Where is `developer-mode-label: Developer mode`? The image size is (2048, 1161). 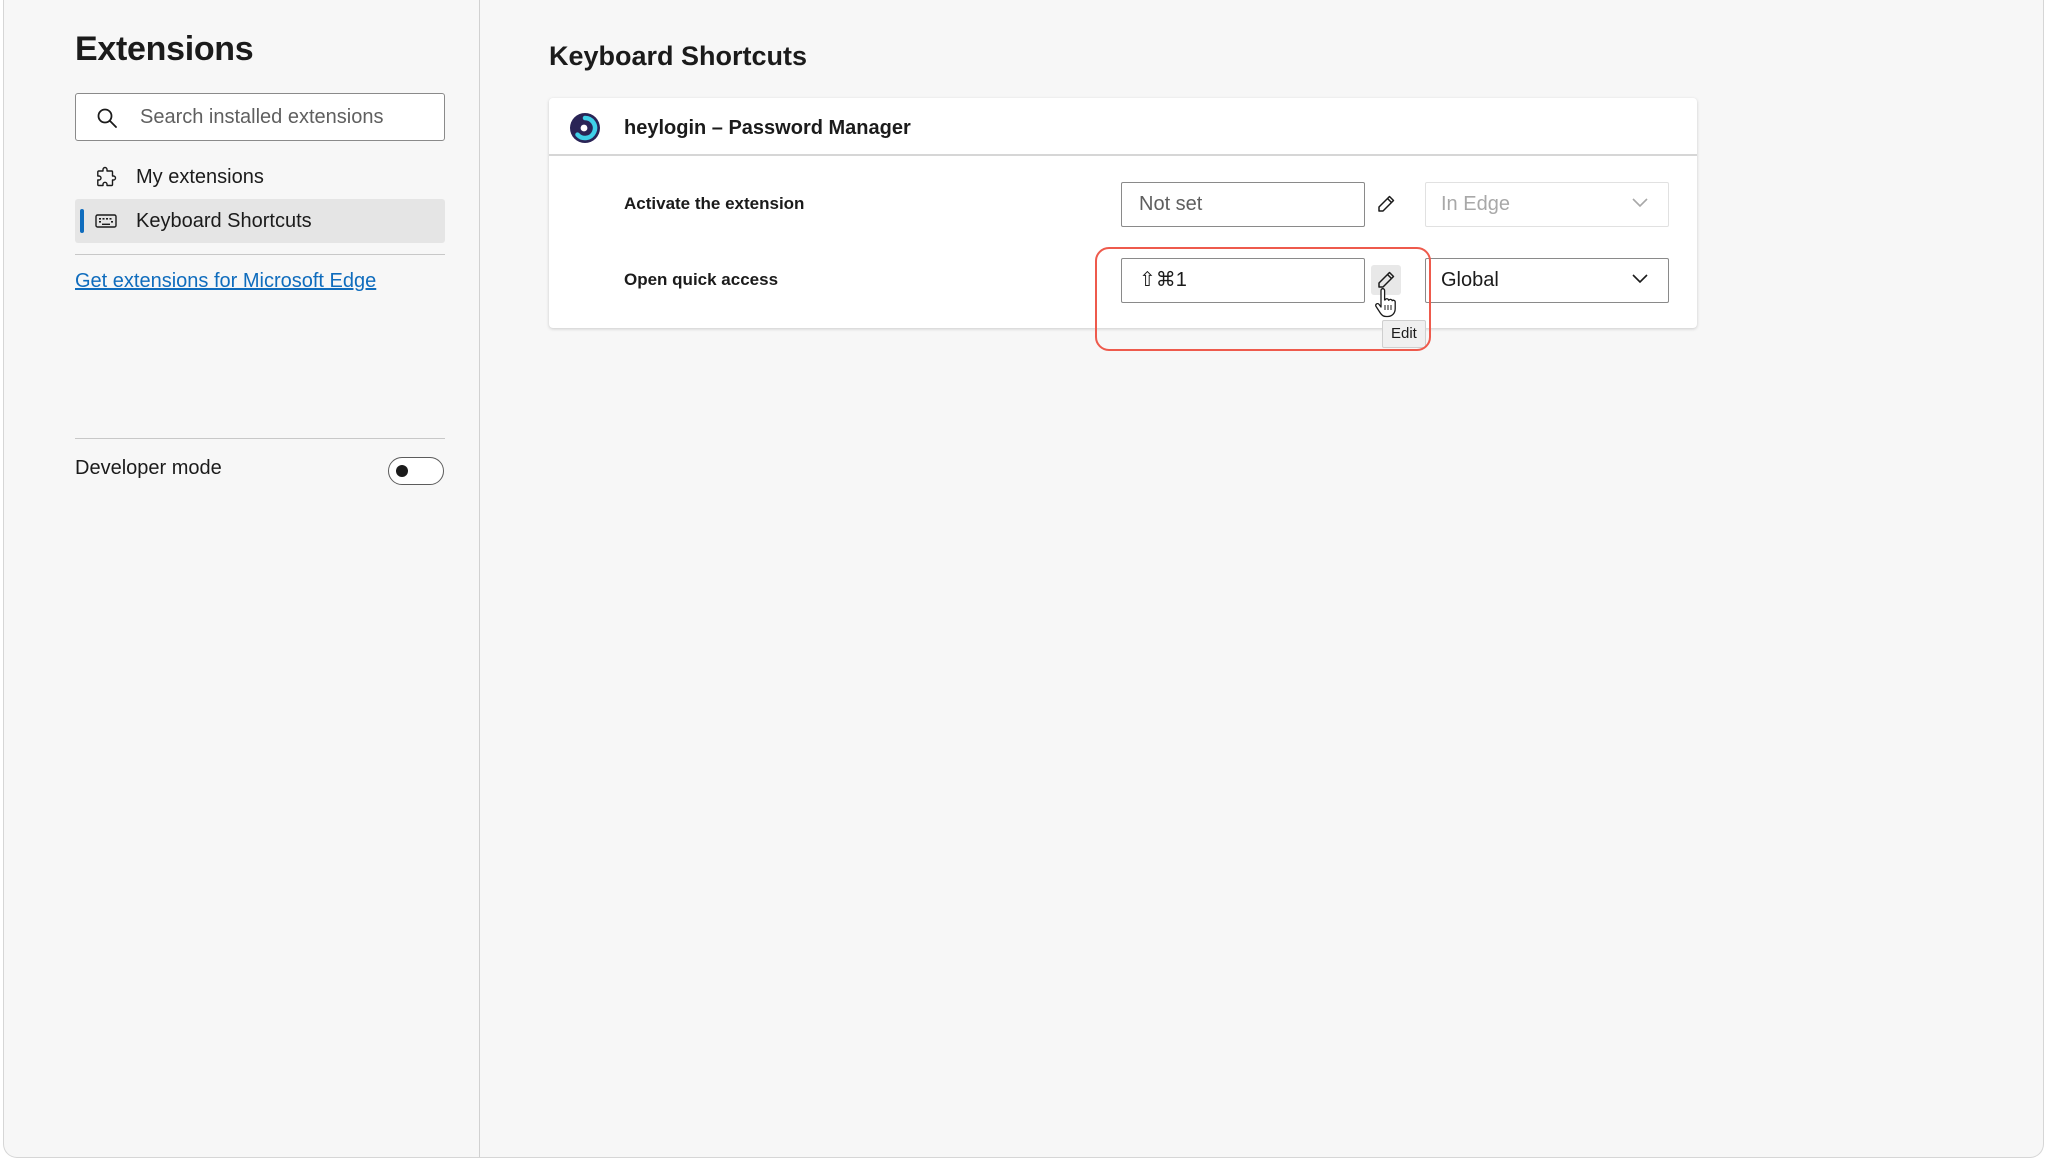
developer-mode-label: Developer mode is located at coordinates (148, 468).